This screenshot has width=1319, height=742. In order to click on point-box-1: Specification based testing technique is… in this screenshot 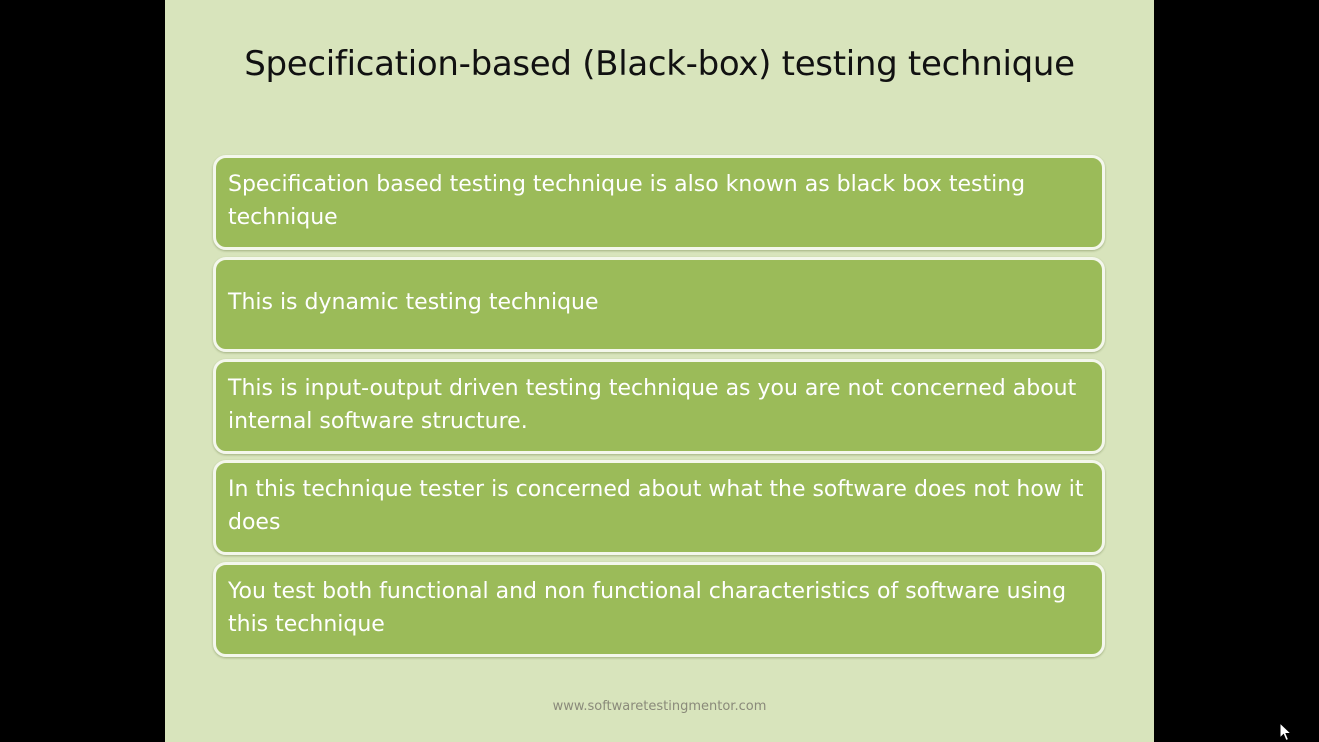, I will do `click(659, 202)`.